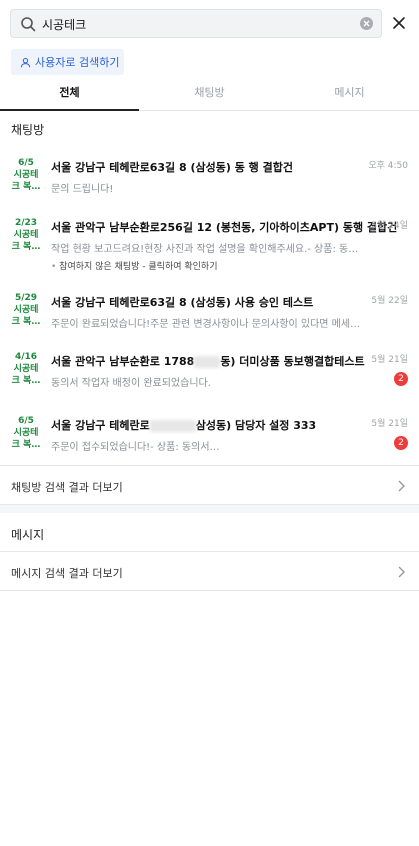  I want to click on user-icon, so click(25, 62).